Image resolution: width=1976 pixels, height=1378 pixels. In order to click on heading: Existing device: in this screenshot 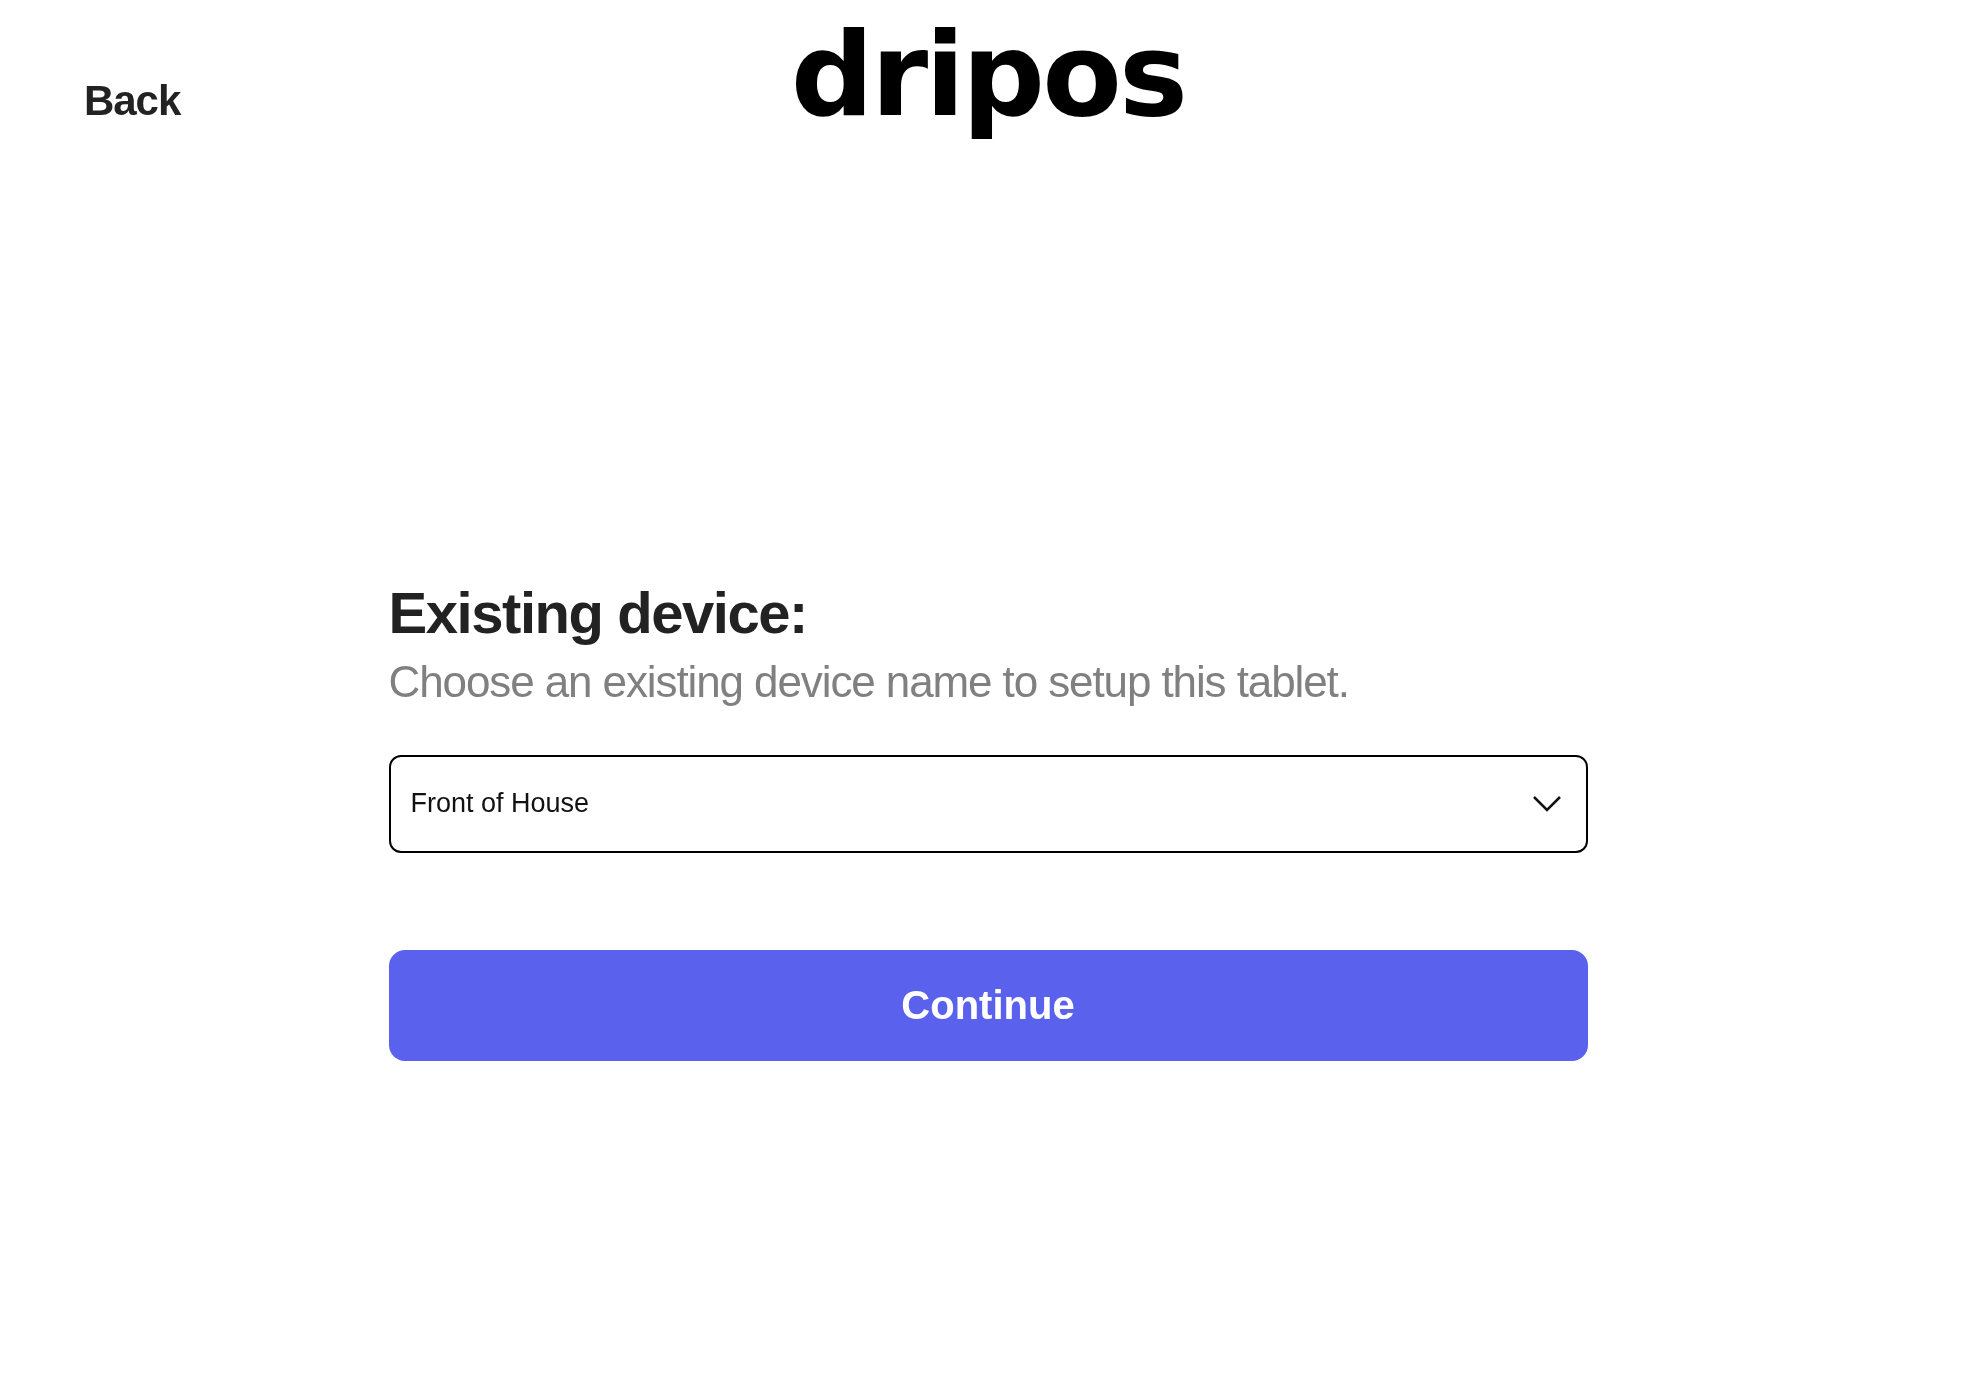, I will do `click(598, 613)`.